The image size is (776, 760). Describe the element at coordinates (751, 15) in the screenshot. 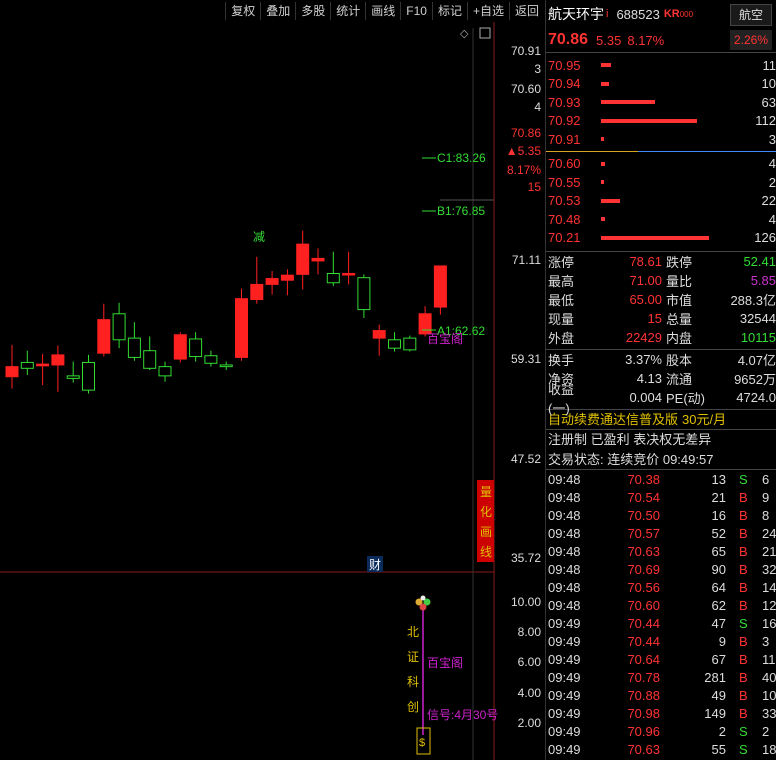

I see `sector-button: 航空` at that location.